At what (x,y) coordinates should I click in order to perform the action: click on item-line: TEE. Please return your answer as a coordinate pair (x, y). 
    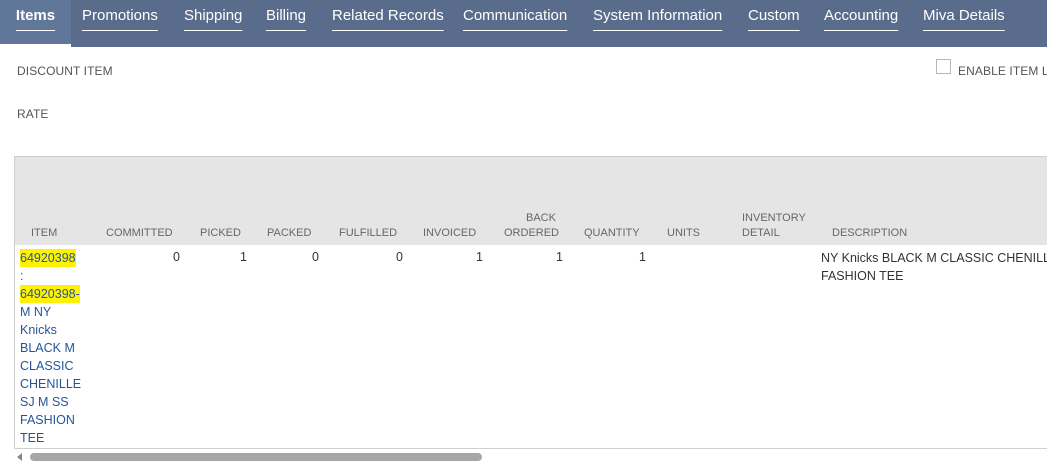
    Looking at the image, I should click on (32, 438).